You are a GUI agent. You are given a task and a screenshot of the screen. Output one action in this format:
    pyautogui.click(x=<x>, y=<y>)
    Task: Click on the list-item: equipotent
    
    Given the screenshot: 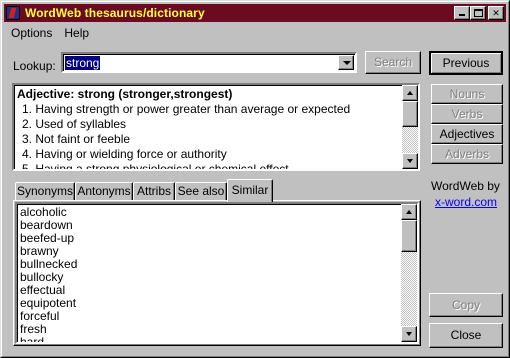 What is the action you would take?
    pyautogui.click(x=48, y=303)
    